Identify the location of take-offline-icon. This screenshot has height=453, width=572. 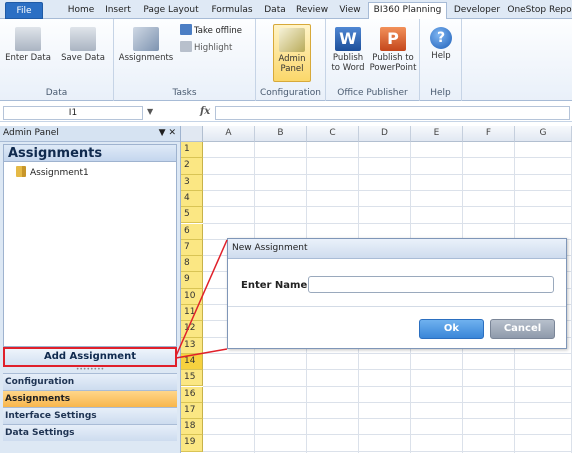
(186, 29).